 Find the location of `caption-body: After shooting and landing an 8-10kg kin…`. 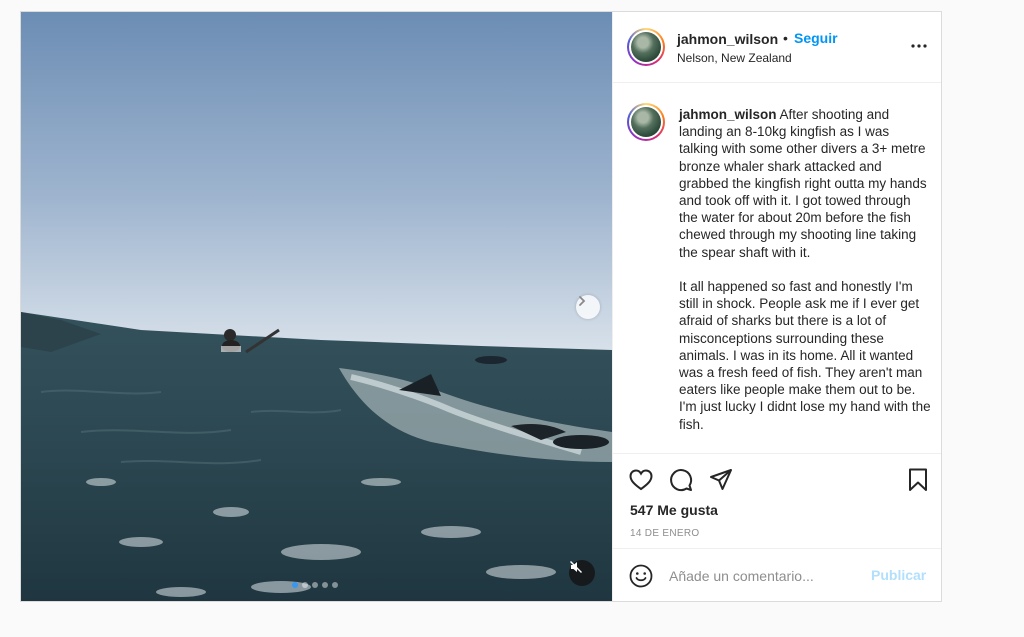

caption-body: After shooting and landing an 8-10kg kin… is located at coordinates (805, 269).